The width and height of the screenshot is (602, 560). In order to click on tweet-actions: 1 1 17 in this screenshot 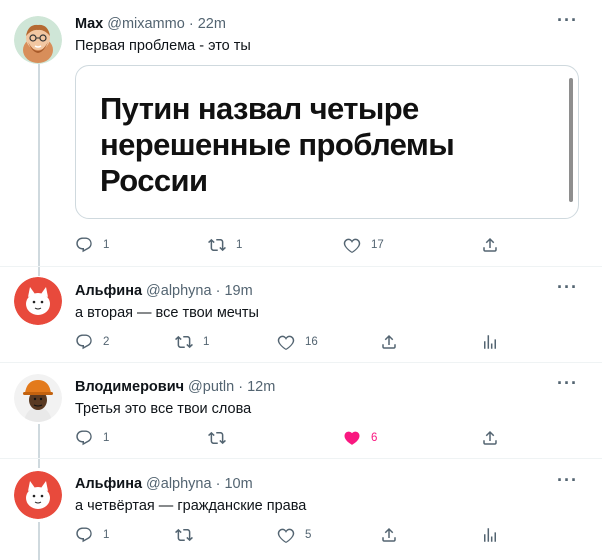, I will do `click(301, 246)`.